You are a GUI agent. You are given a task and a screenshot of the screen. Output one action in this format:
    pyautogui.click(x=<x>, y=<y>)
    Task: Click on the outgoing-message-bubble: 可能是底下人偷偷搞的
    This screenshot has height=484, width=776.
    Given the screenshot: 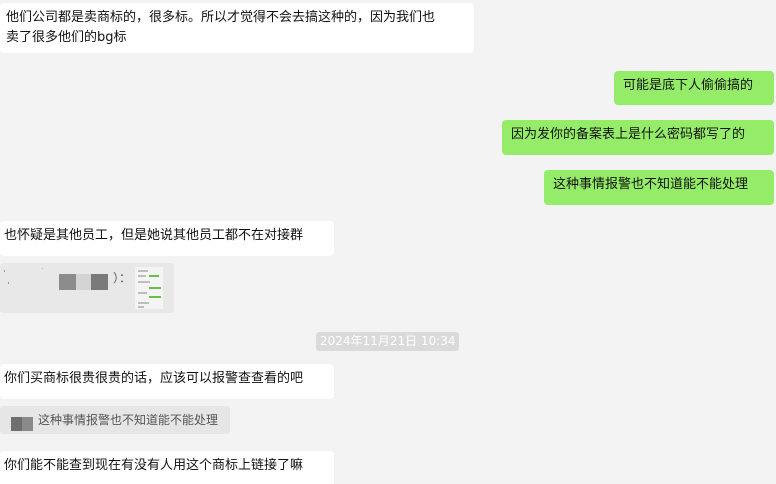 What is the action you would take?
    pyautogui.click(x=694, y=88)
    